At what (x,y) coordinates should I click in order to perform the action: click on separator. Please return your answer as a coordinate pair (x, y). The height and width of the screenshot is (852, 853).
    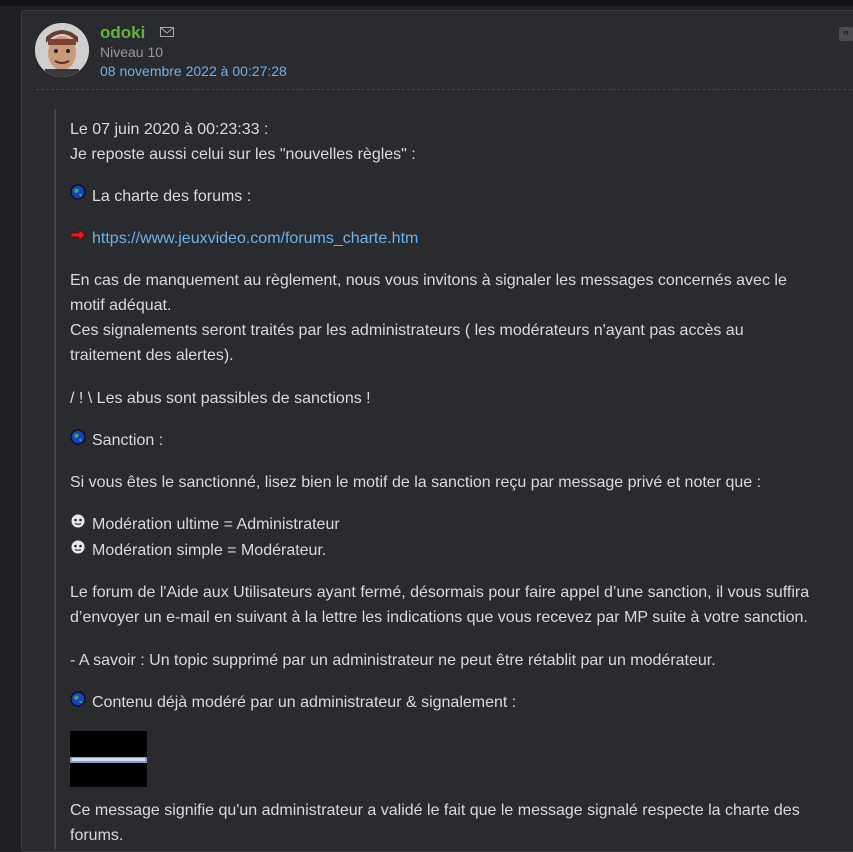
    Looking at the image, I should click on (444, 89).